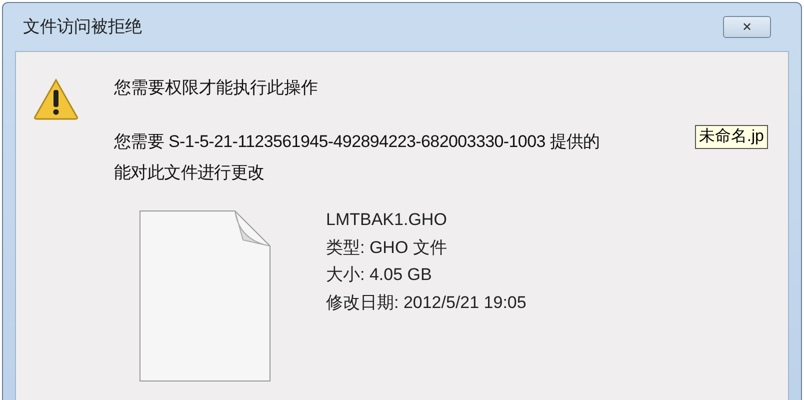 This screenshot has width=804, height=400. Describe the element at coordinates (387, 220) in the screenshot. I see `file-name: LMTBAK1.GHO` at that location.